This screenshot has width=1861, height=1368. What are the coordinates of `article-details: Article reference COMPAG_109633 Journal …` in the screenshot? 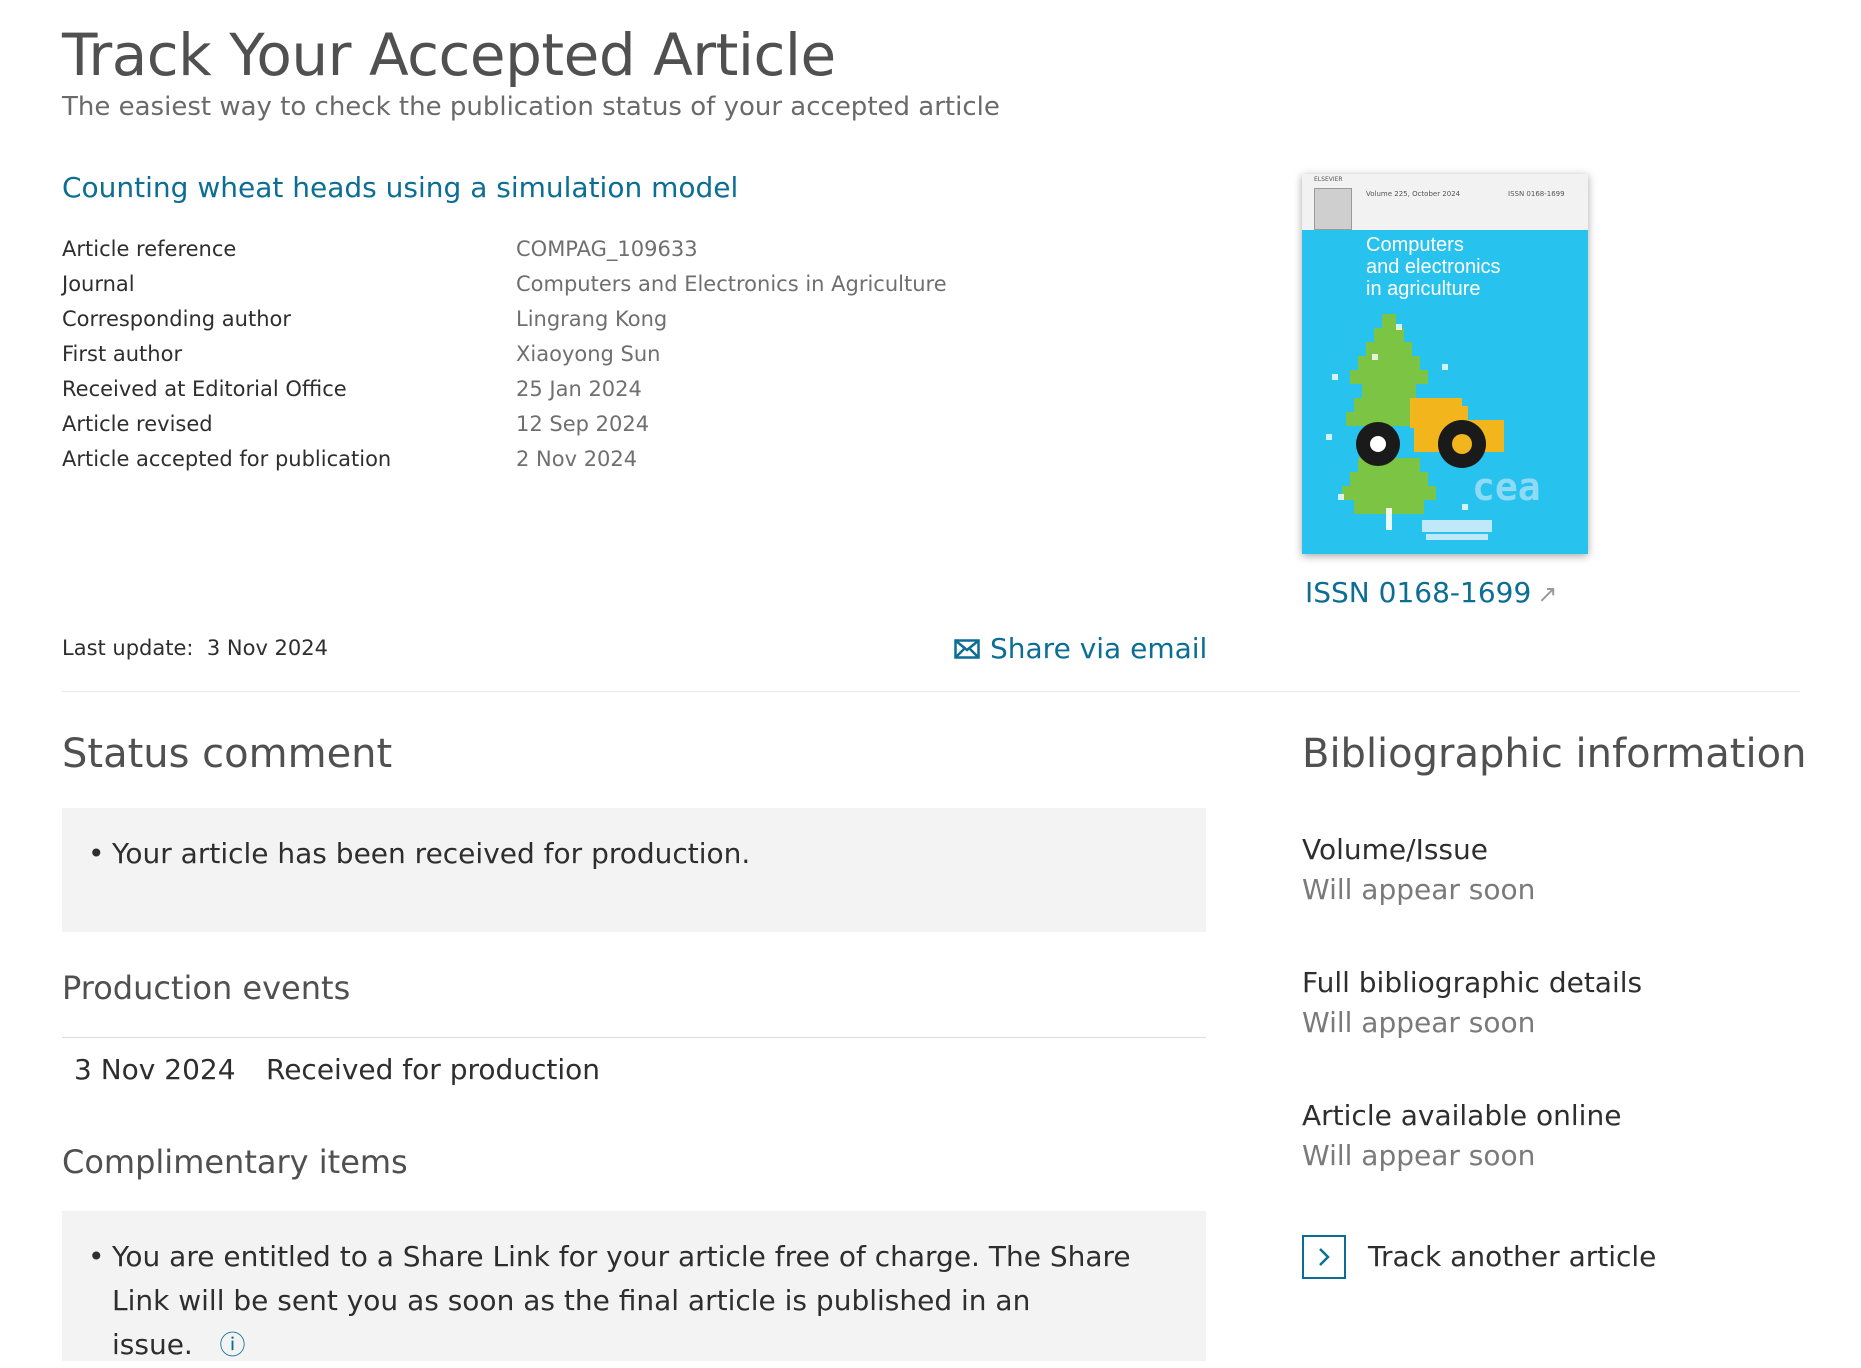 It's located at (522, 354).